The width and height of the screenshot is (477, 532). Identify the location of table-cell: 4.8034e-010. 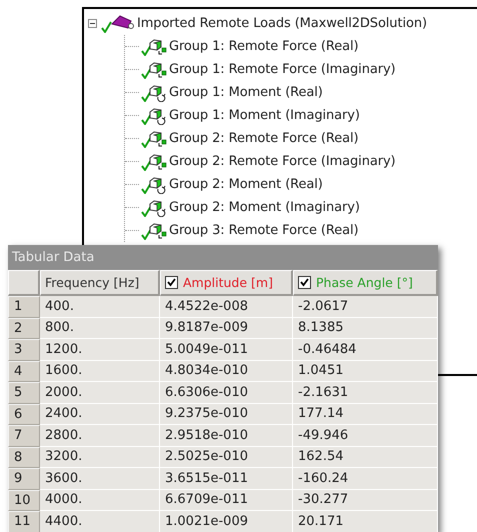
(226, 371).